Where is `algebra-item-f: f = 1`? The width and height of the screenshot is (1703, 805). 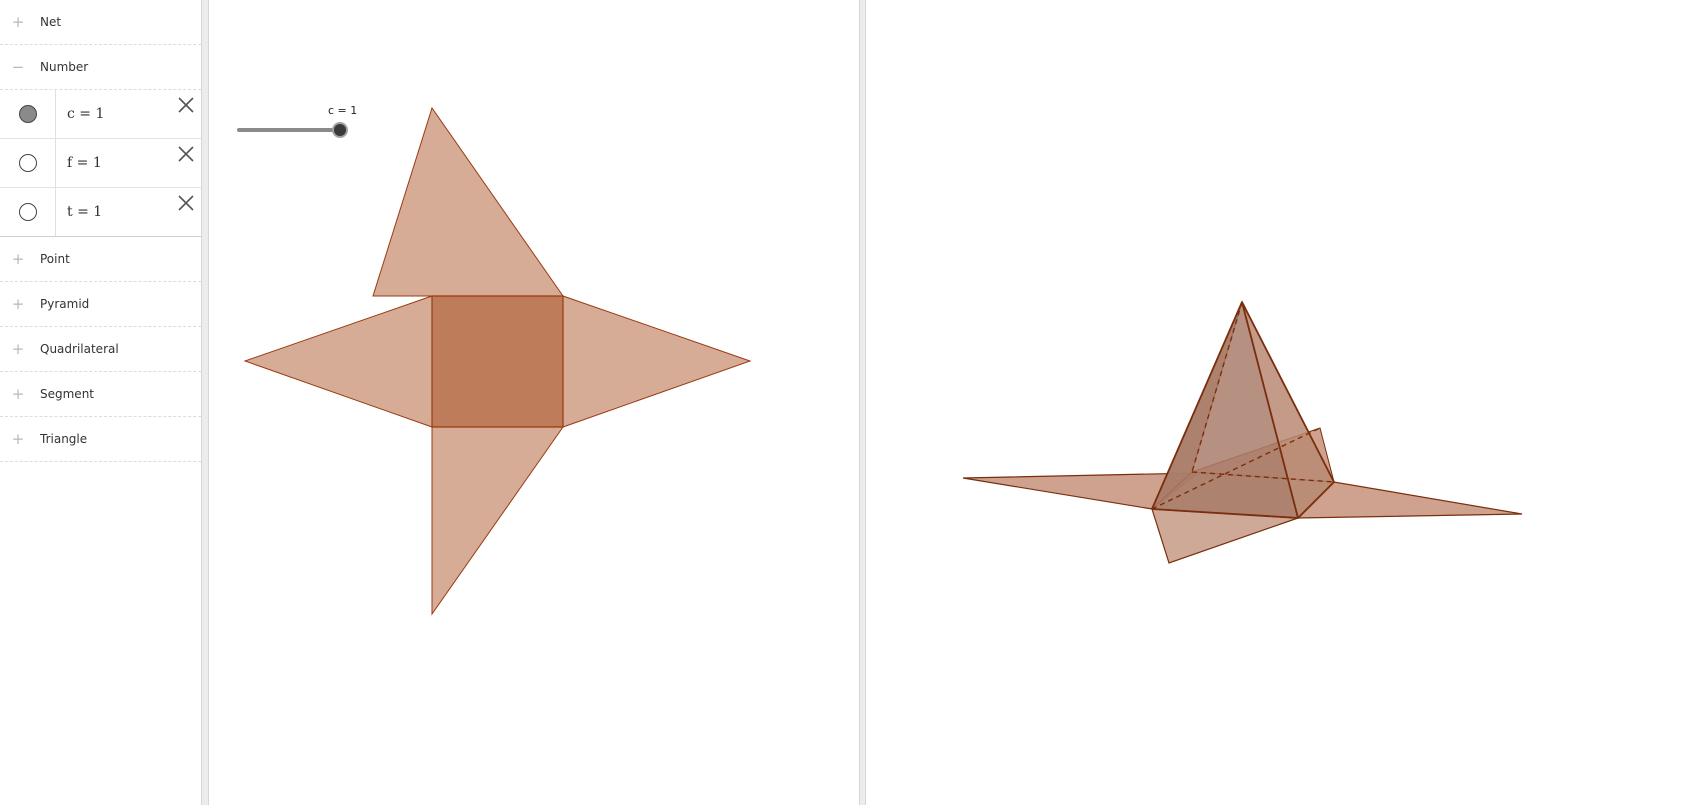
algebra-item-f: f = 1 is located at coordinates (100, 163).